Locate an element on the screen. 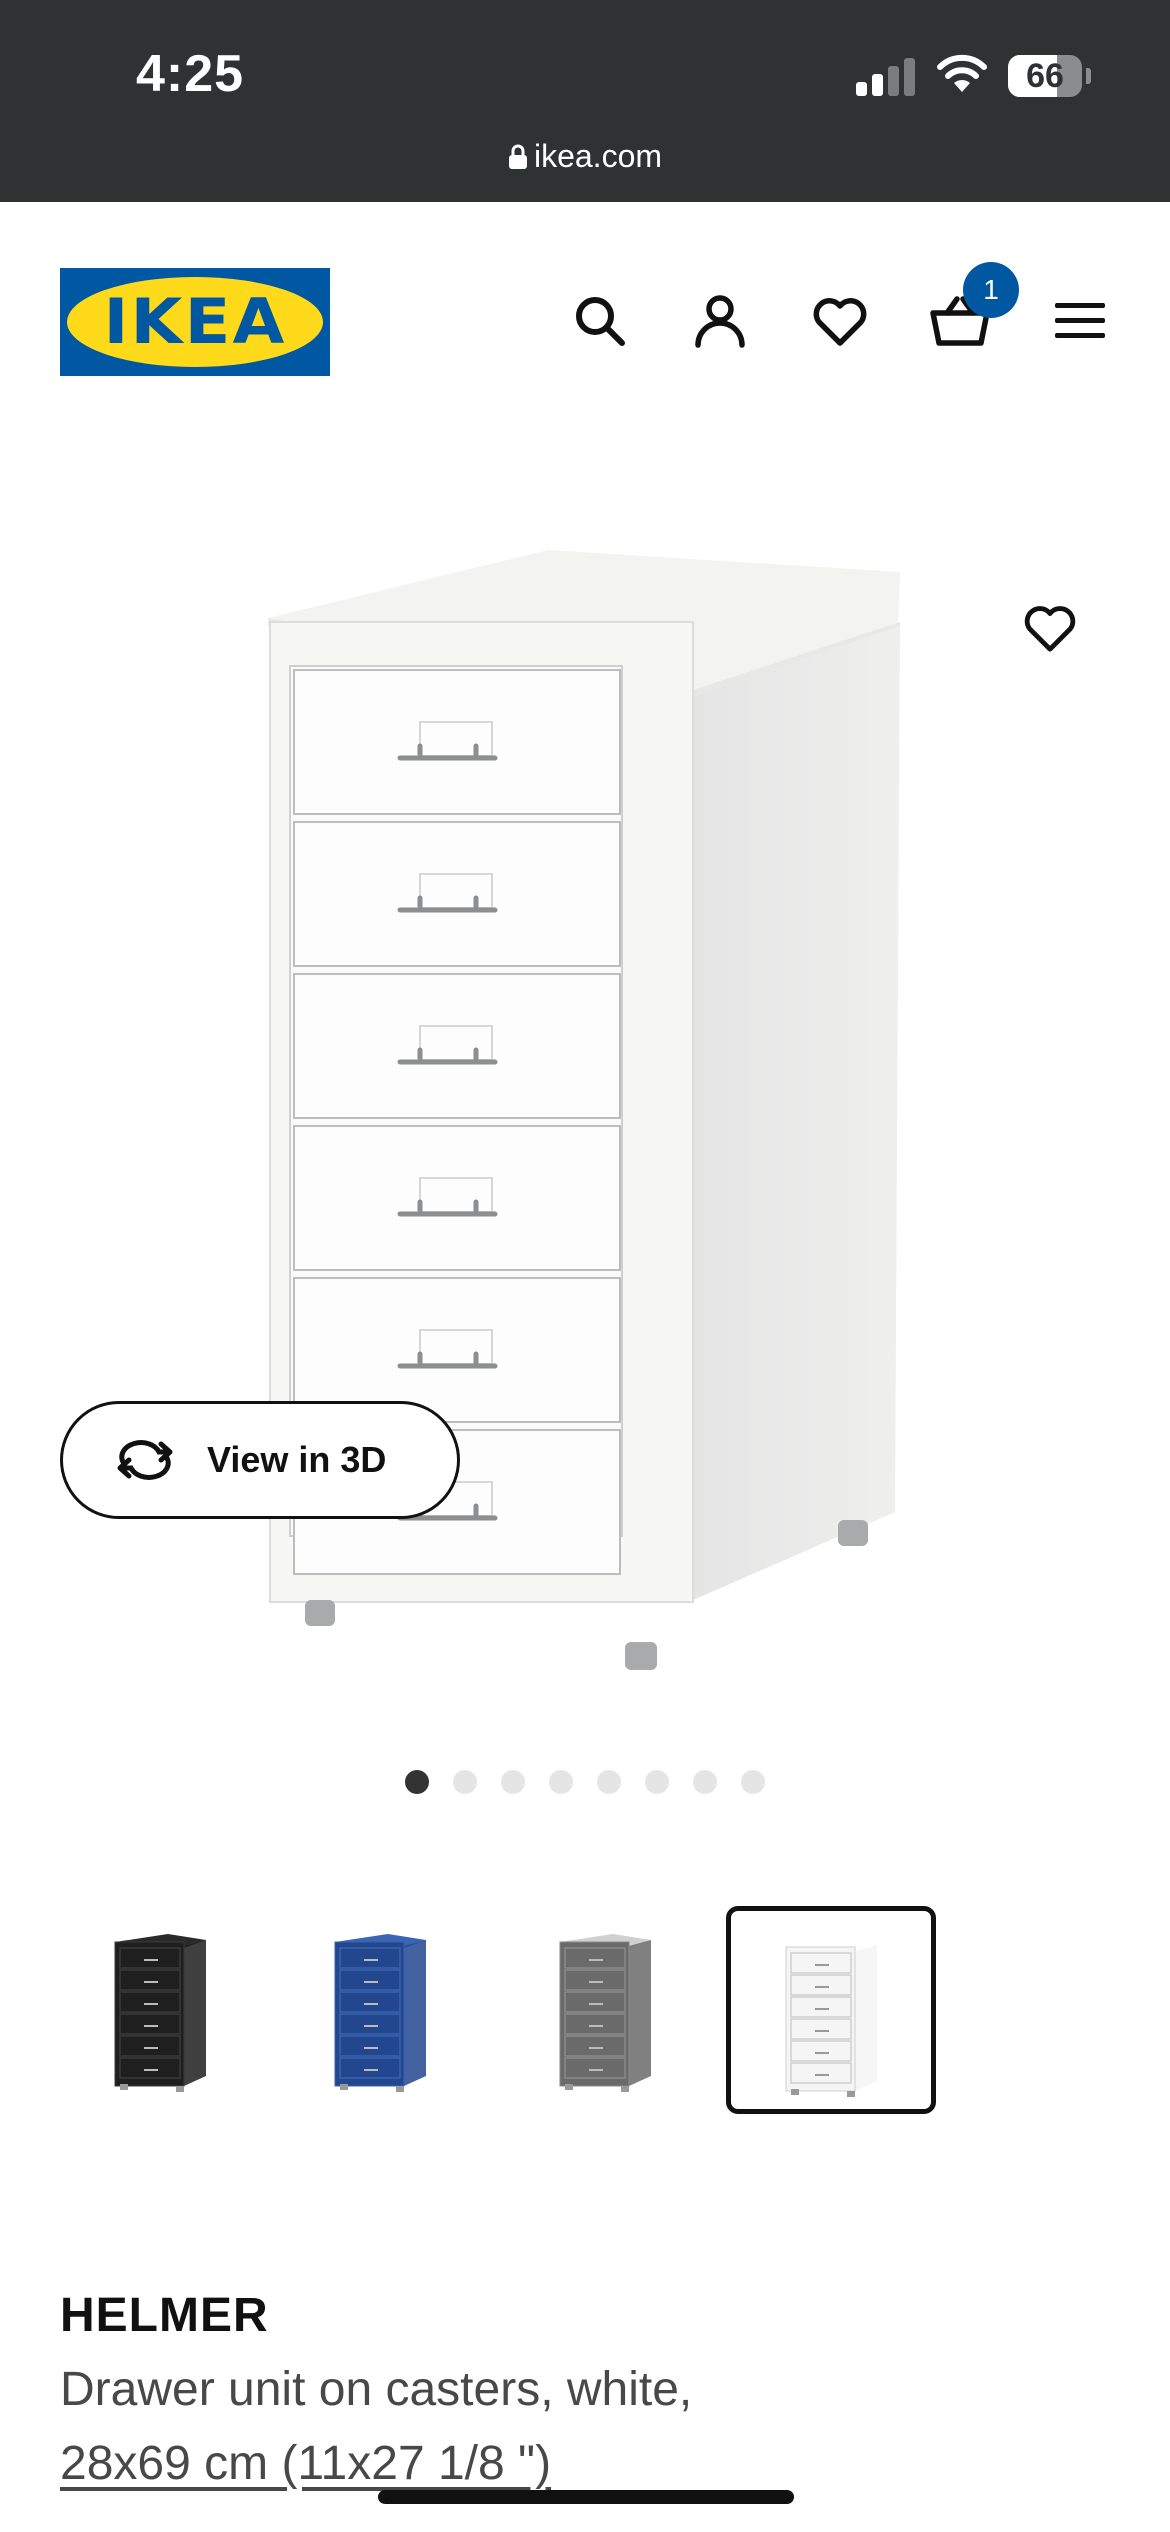 Image resolution: width=1170 pixels, height=2532 pixels. product-size-link: 28x69 cm (11x27 1/8 ") is located at coordinates (305, 2463).